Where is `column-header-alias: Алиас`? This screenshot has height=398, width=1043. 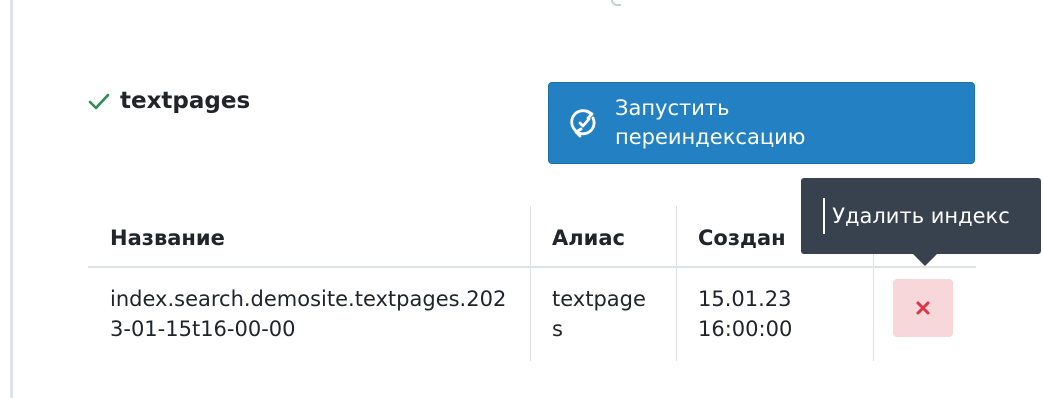 column-header-alias: Алиас is located at coordinates (588, 238).